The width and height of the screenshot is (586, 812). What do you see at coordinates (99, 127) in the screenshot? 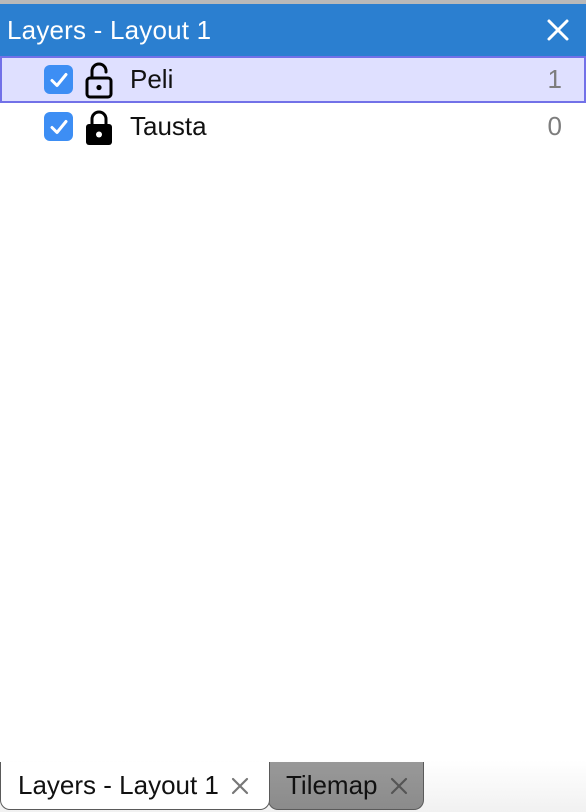
I see `lock-closed-icon` at bounding box center [99, 127].